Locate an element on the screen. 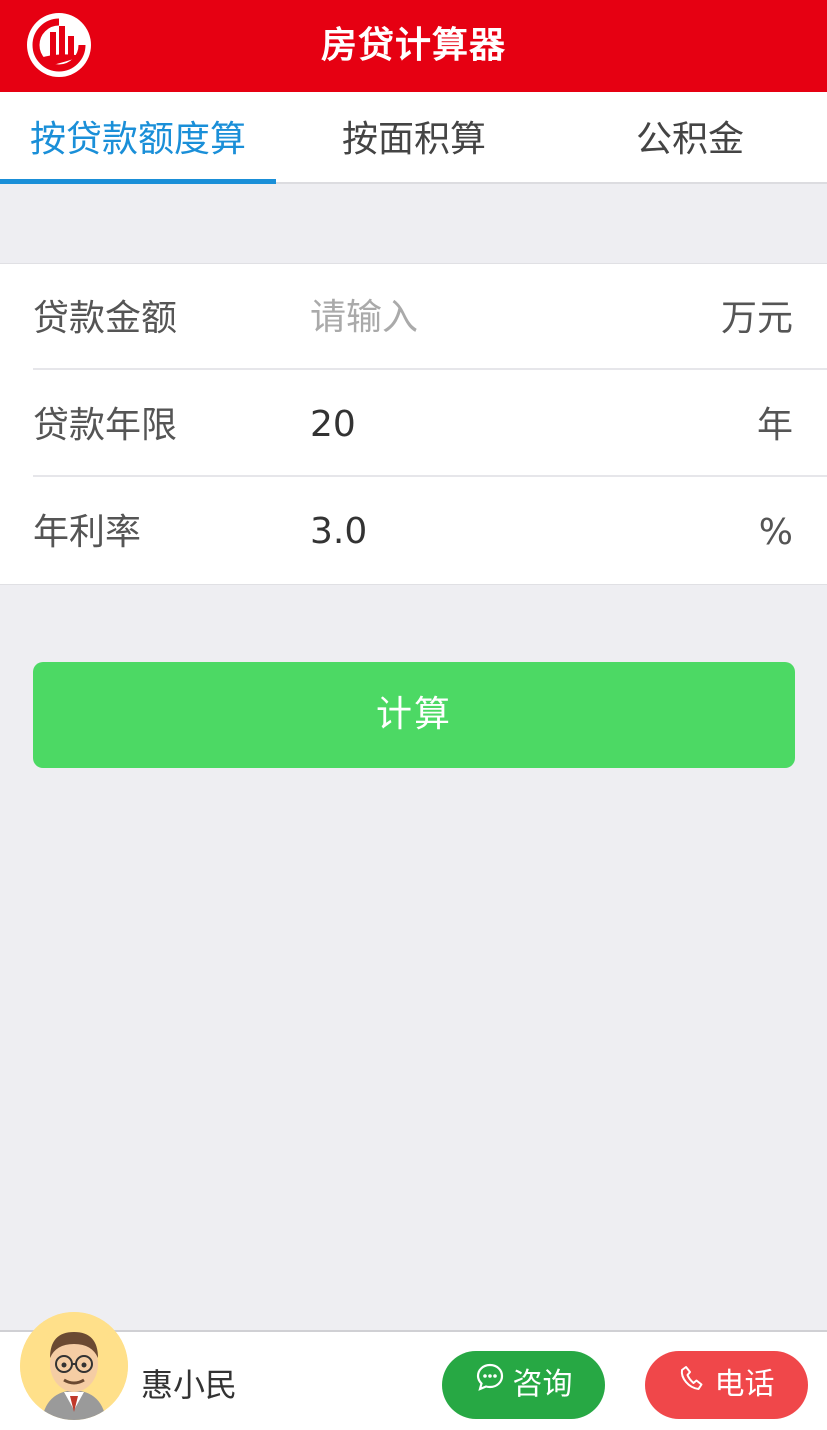  loan-term-row: 贷款年限 年 is located at coordinates (413, 424).